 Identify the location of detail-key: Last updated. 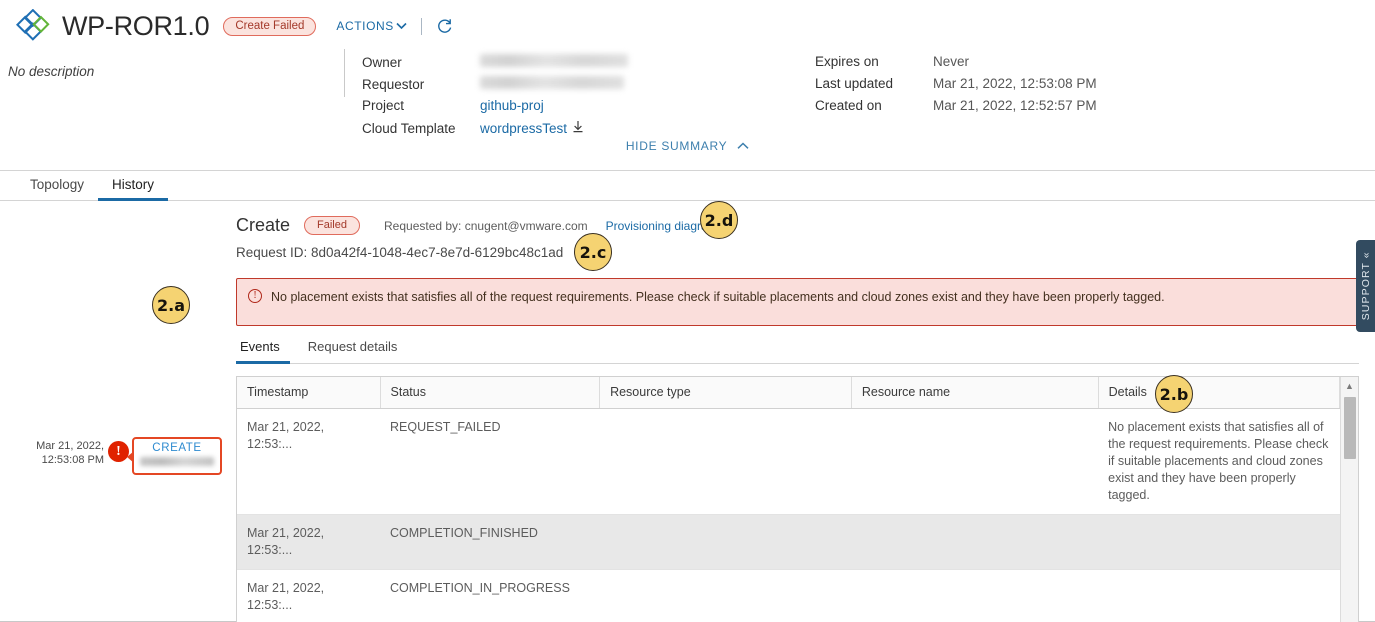
(854, 83).